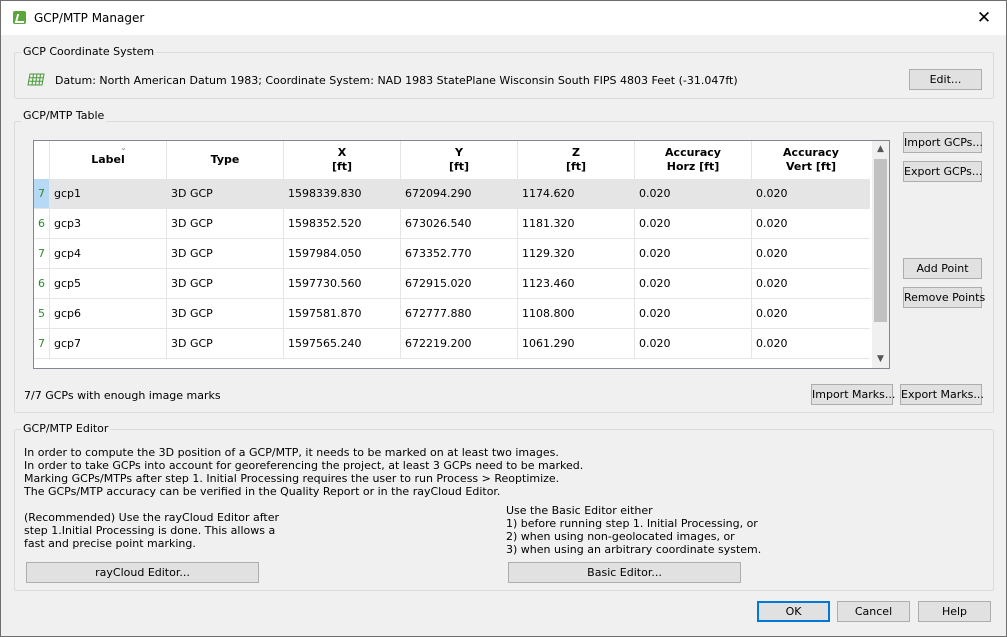 The image size is (1007, 637). What do you see at coordinates (110, 543) in the screenshot?
I see `raycloud-description-line: fast and precise point marking.` at bounding box center [110, 543].